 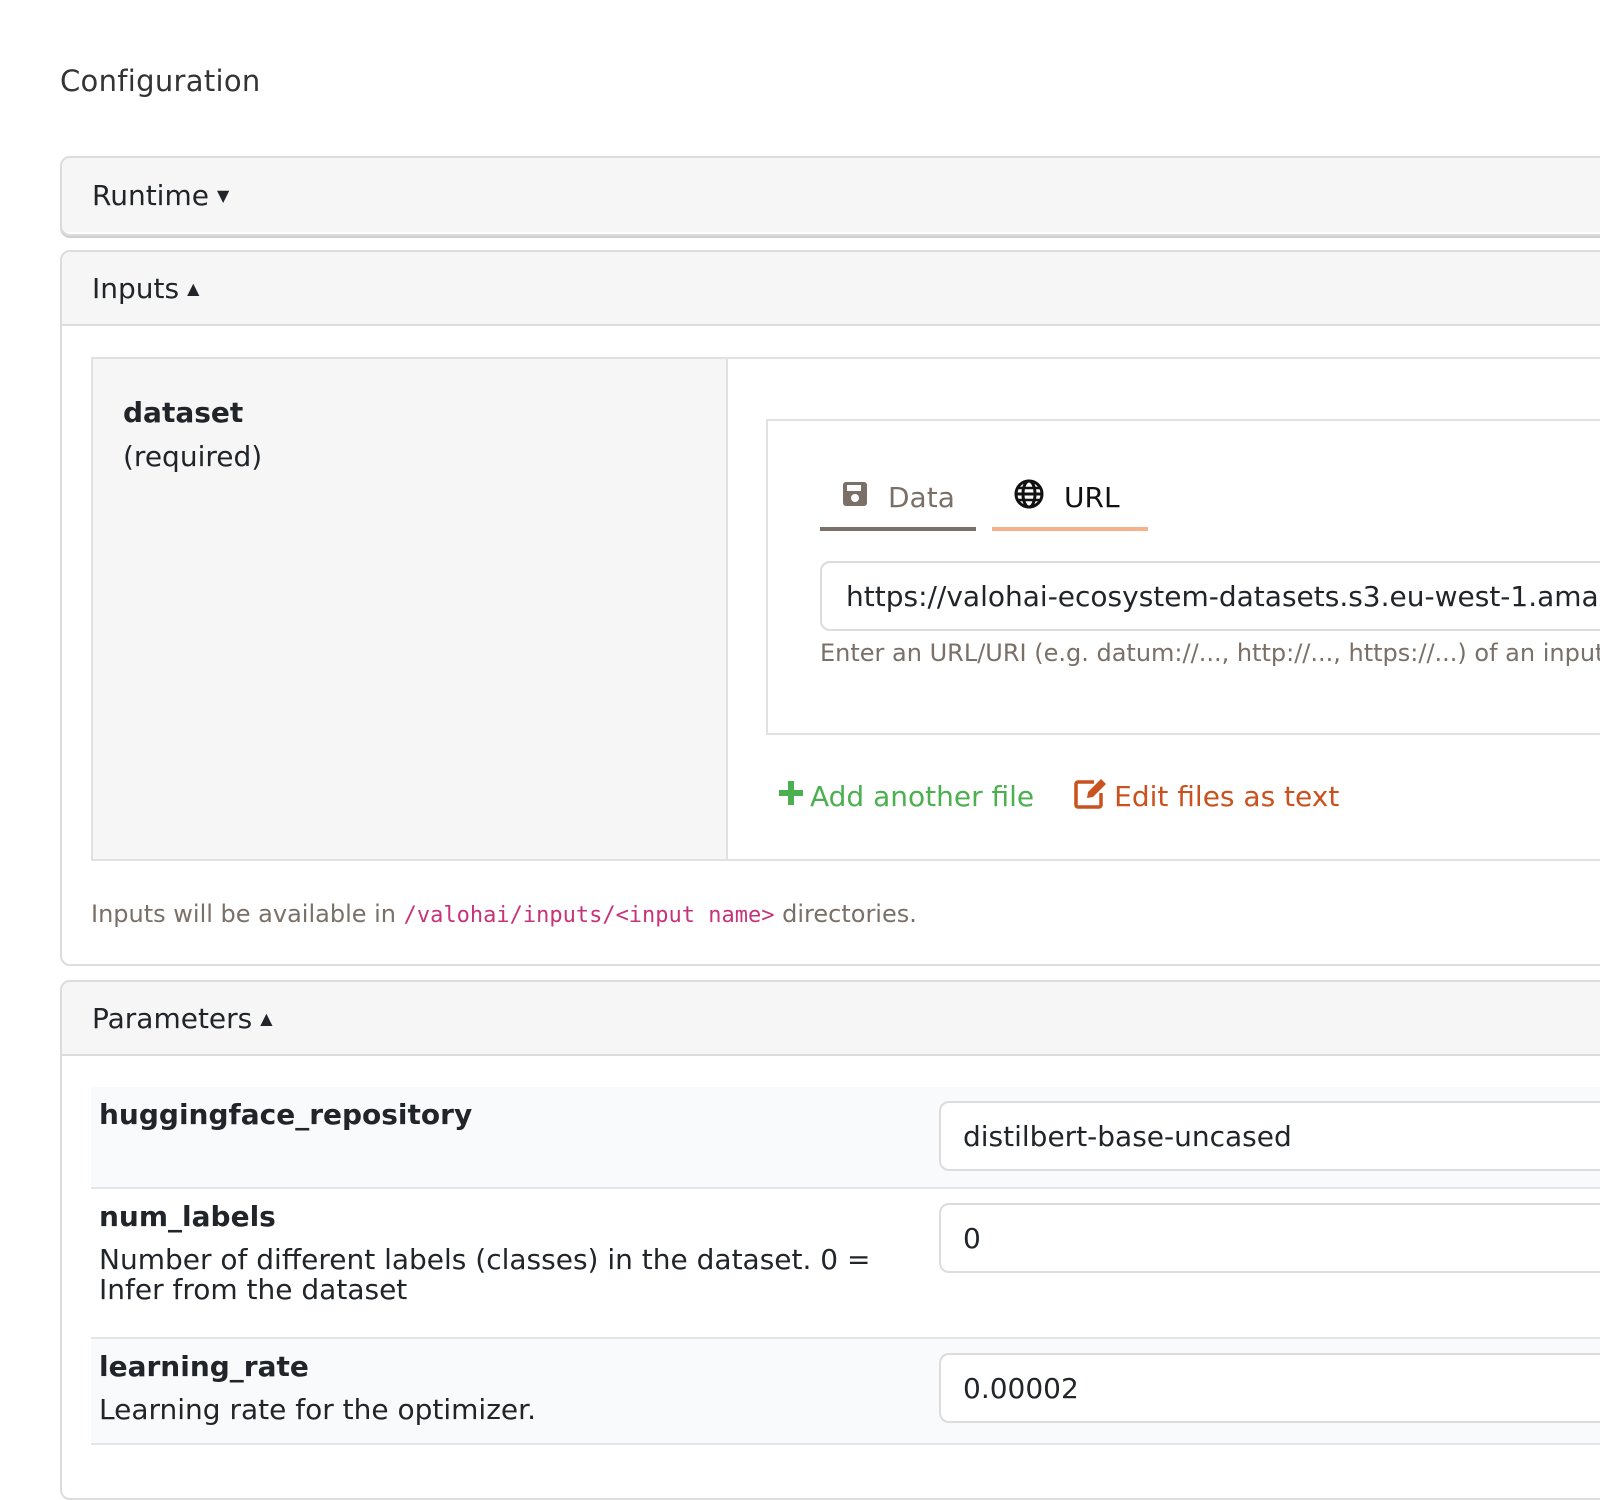 I want to click on input-name: dataset, so click(x=183, y=412).